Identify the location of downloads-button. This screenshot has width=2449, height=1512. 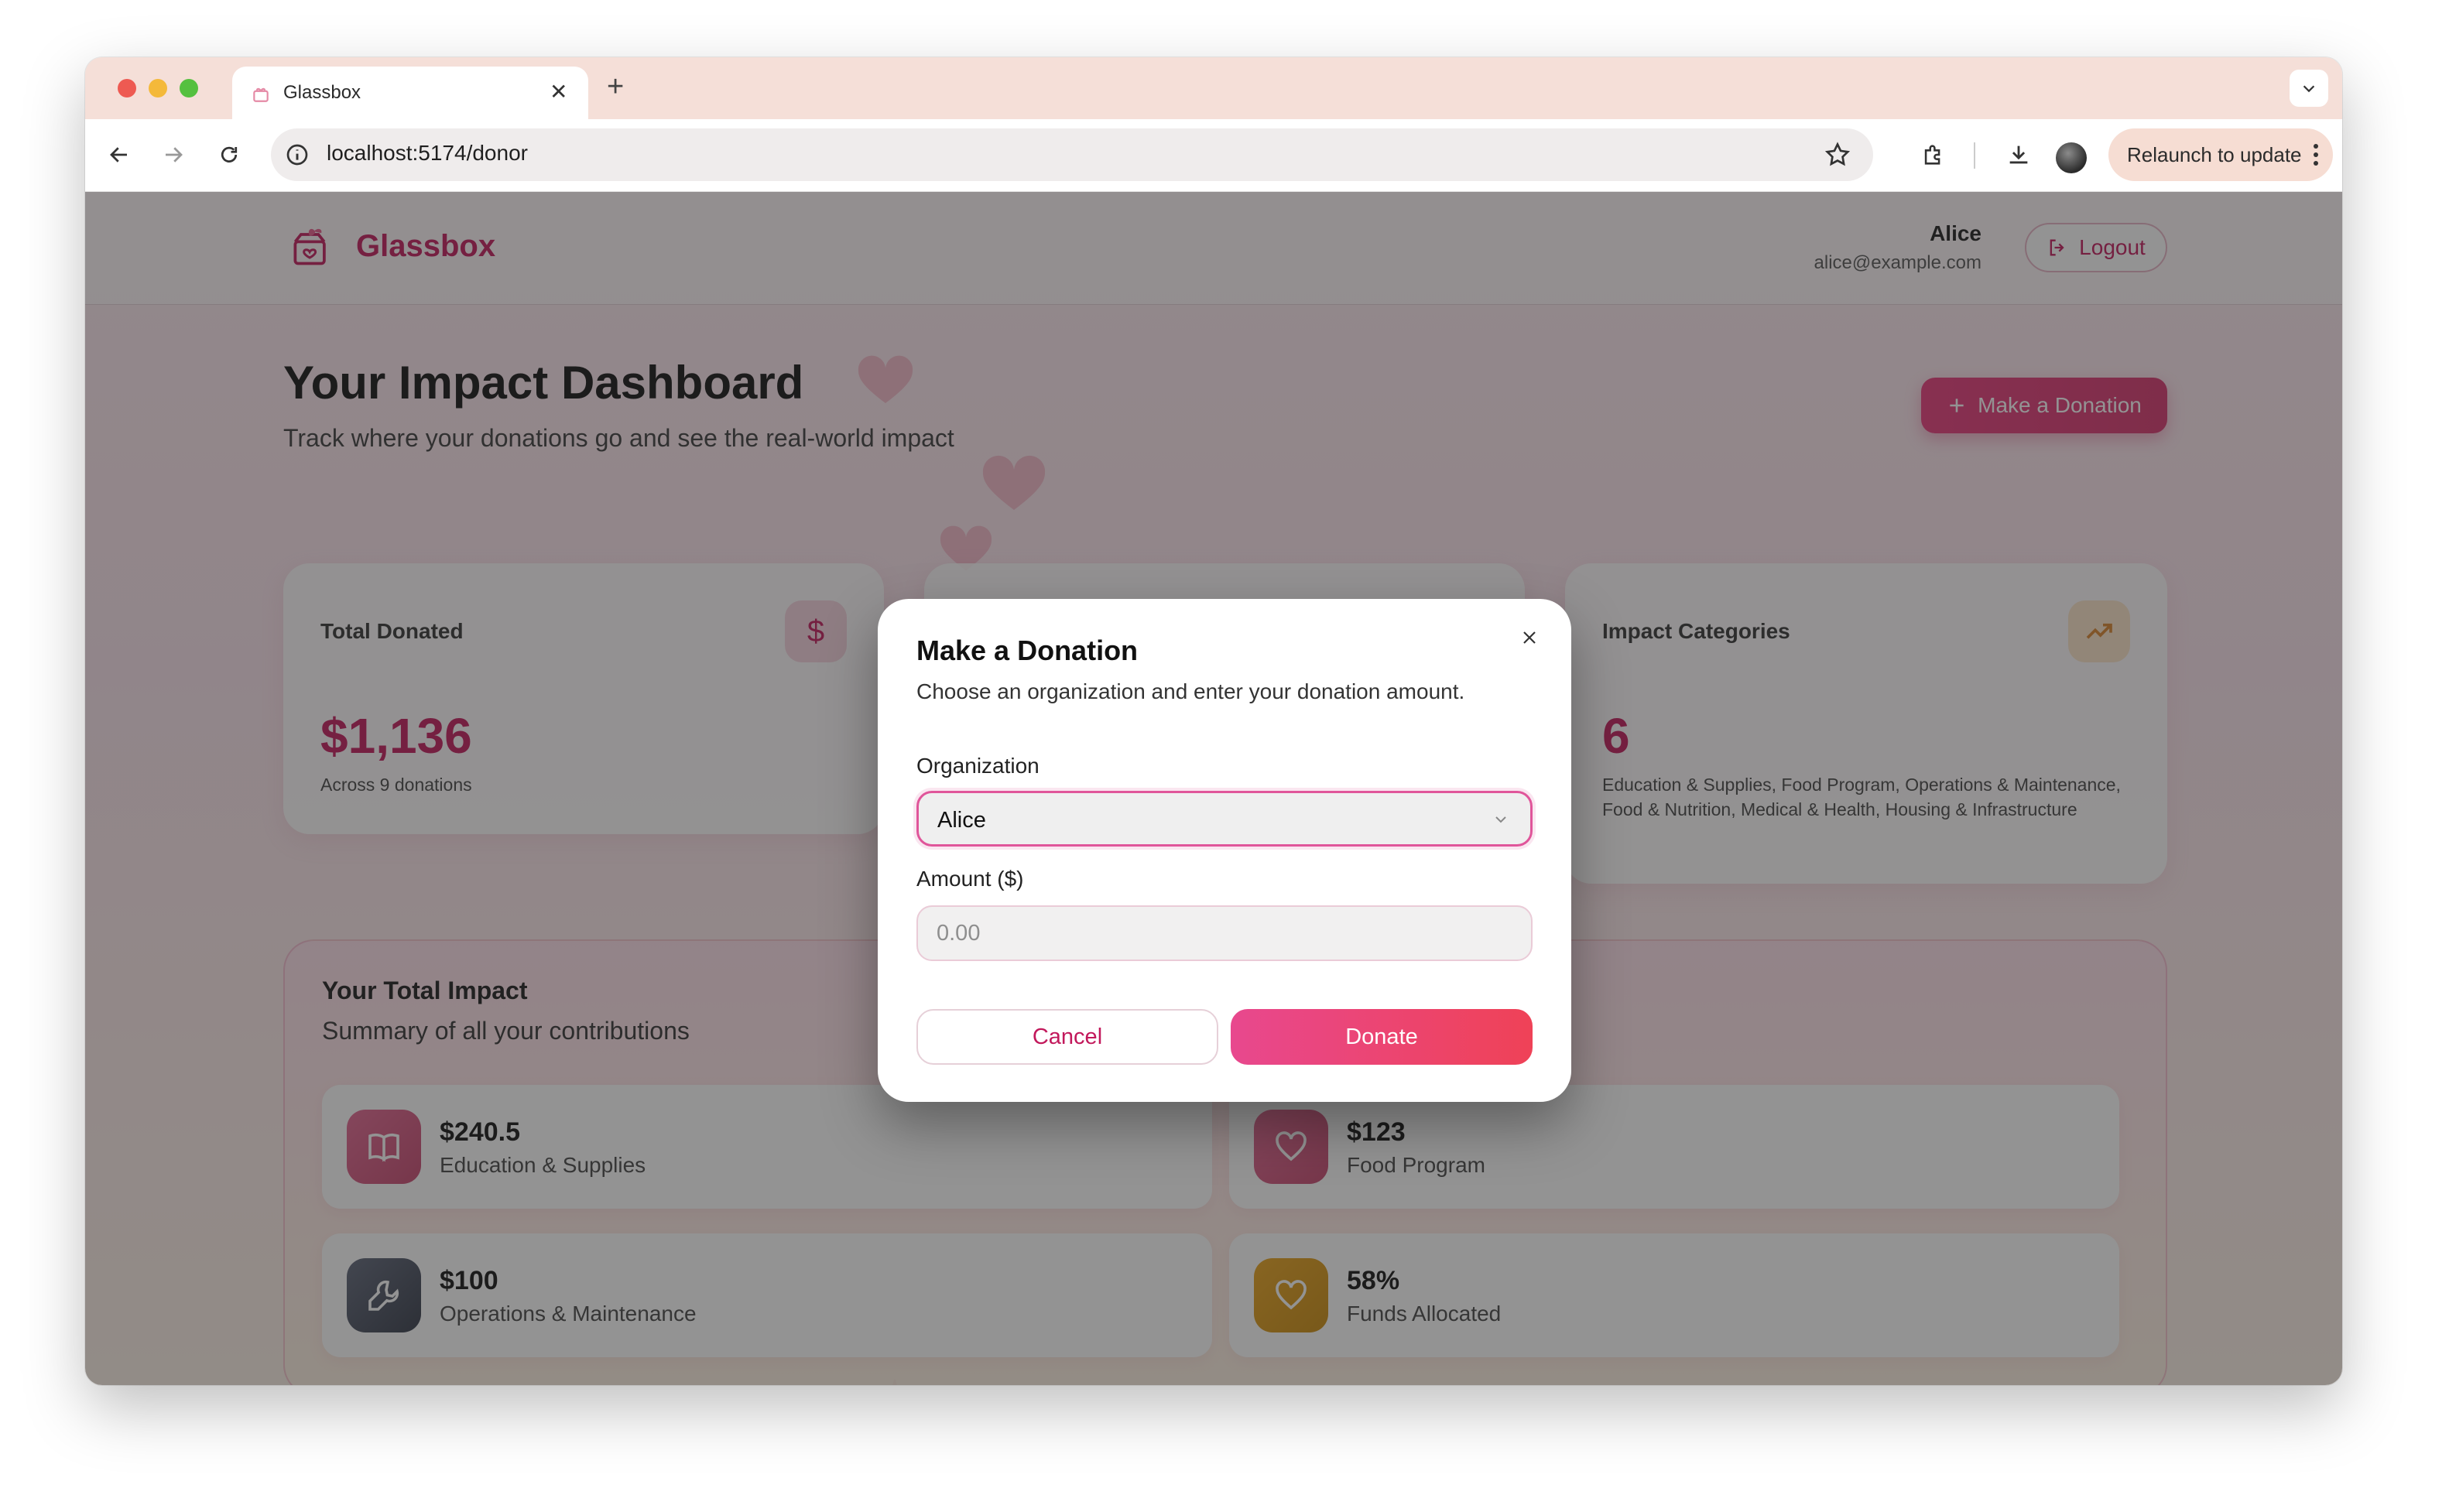
(2019, 155).